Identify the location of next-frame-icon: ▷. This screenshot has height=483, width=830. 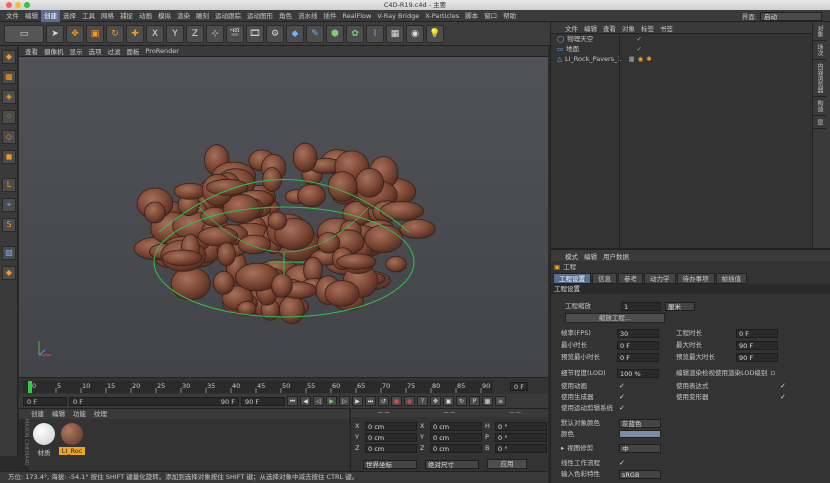
(344, 401).